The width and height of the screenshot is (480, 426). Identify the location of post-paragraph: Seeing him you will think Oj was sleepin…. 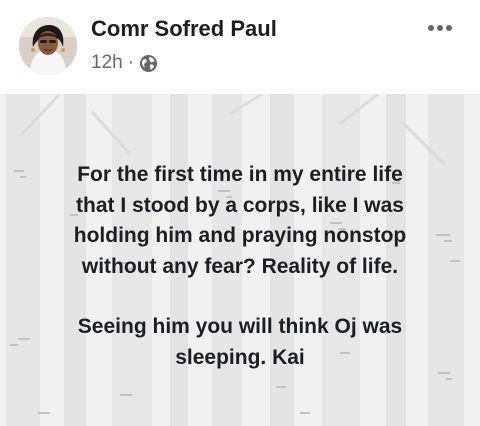
(240, 342).